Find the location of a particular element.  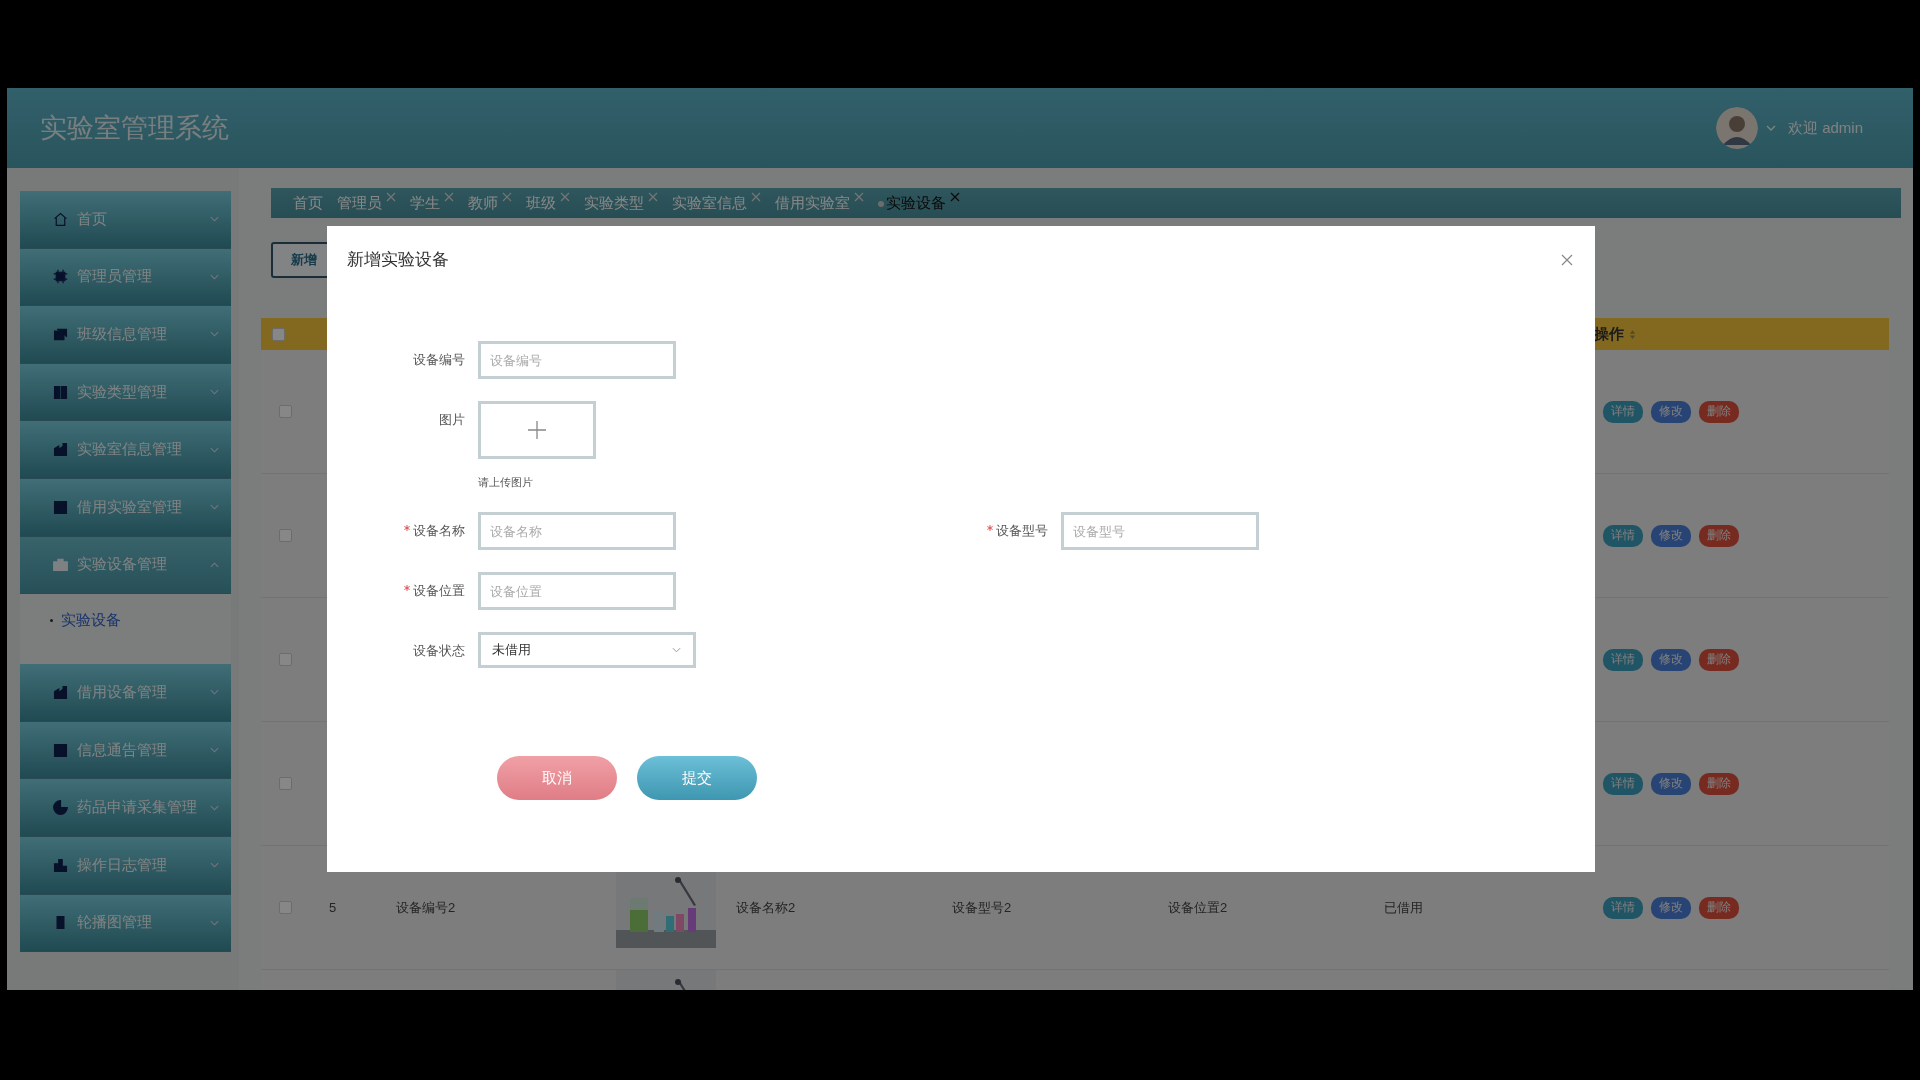

table-cell: 设备名称2 is located at coordinates (766, 907).